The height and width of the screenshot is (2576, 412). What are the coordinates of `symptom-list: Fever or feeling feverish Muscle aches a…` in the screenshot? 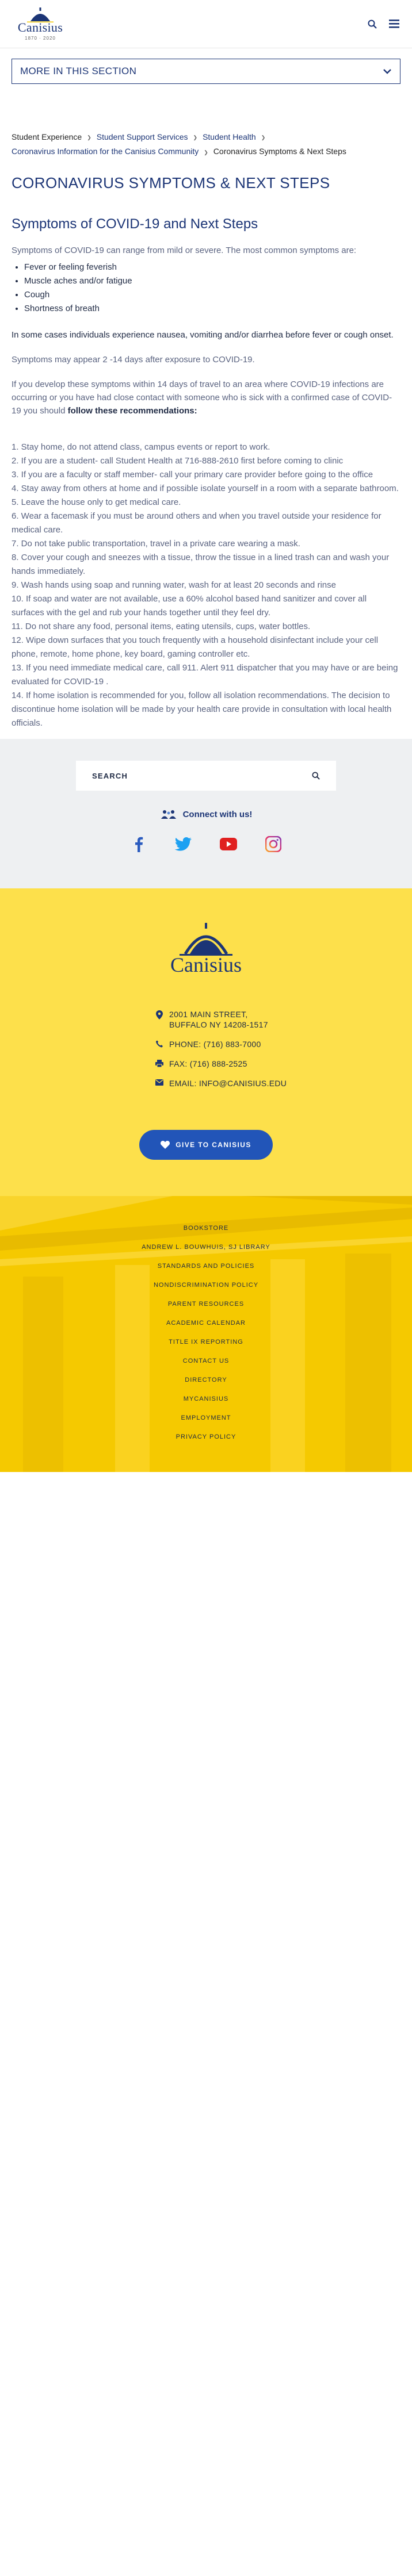 It's located at (212, 288).